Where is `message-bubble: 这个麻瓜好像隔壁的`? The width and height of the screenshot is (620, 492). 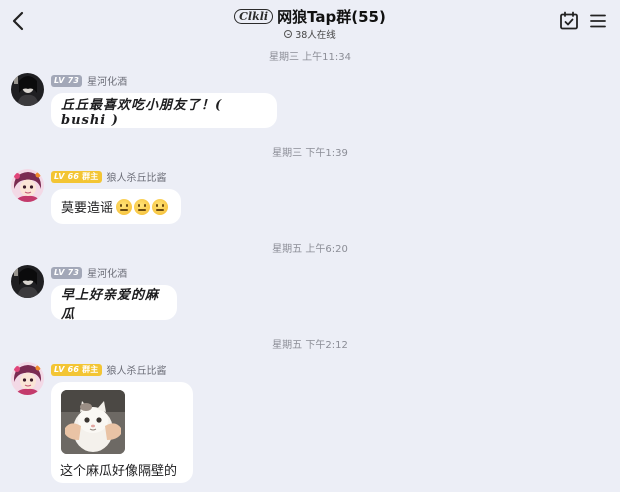
message-bubble: 这个麻瓜好像隔壁的 is located at coordinates (122, 432).